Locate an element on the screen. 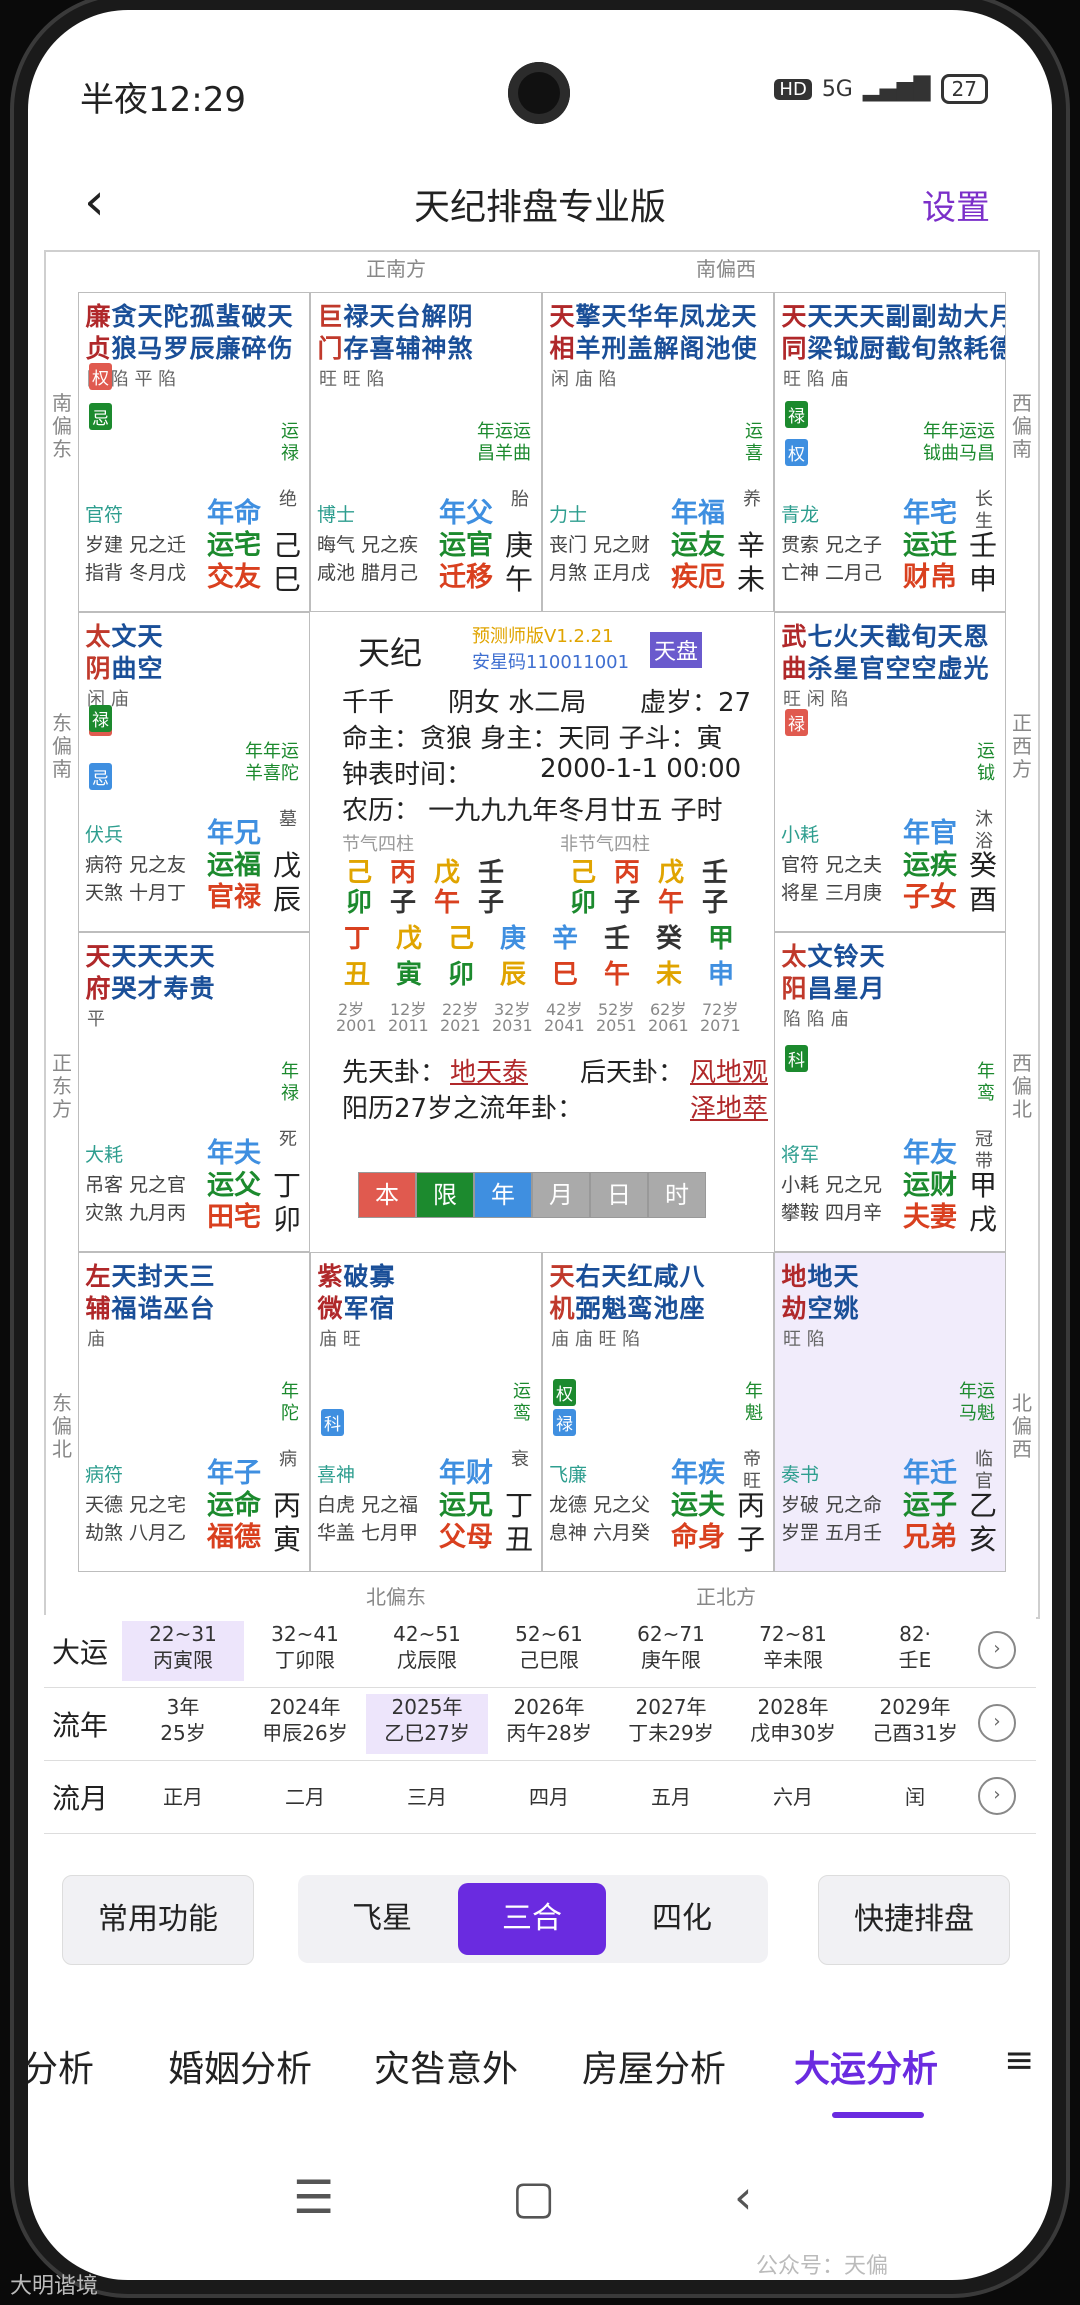 Image resolution: width=1080 pixels, height=2305 pixels. tab-analysis: 分析 is located at coordinates (61, 2066).